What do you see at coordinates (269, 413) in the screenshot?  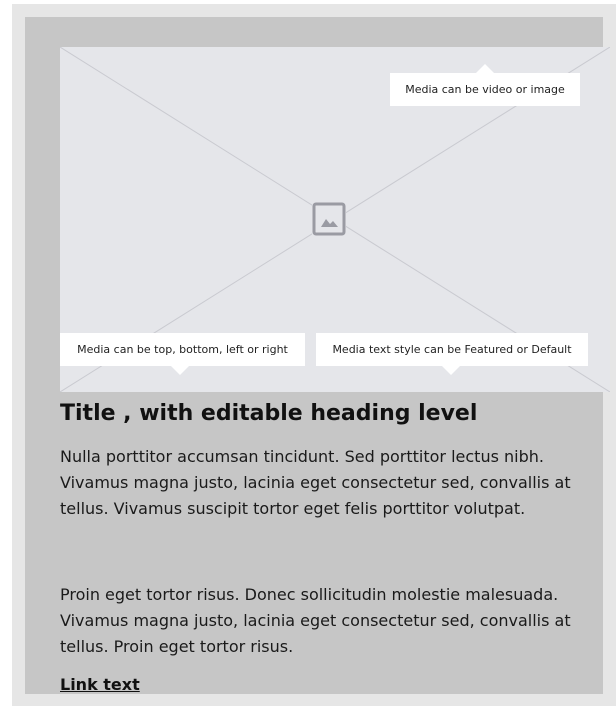 I see `card-title: Title , with editable heading level` at bounding box center [269, 413].